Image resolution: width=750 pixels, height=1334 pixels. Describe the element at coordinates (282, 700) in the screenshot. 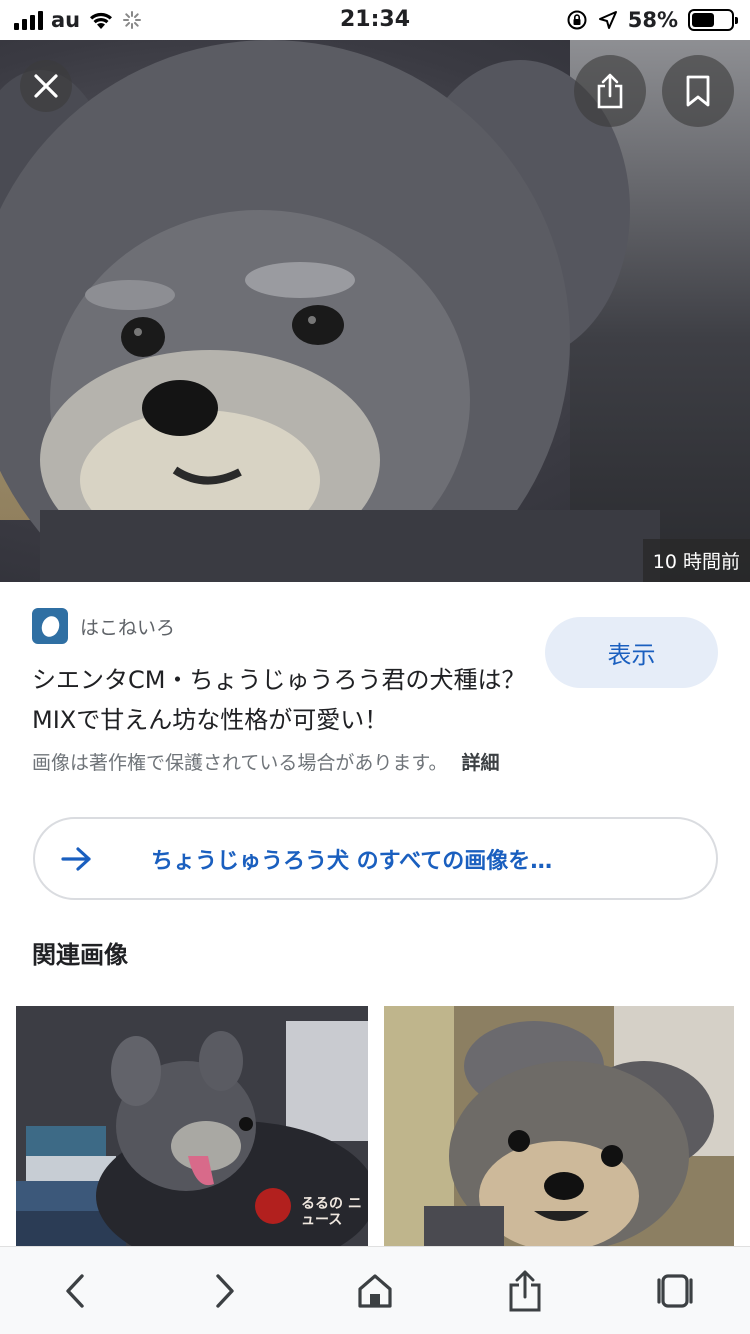

I see `image-title: シエンタCM・ちょうじゅうろう君の犬種は？MIXで甘えん坊な性格が可愛い！` at that location.